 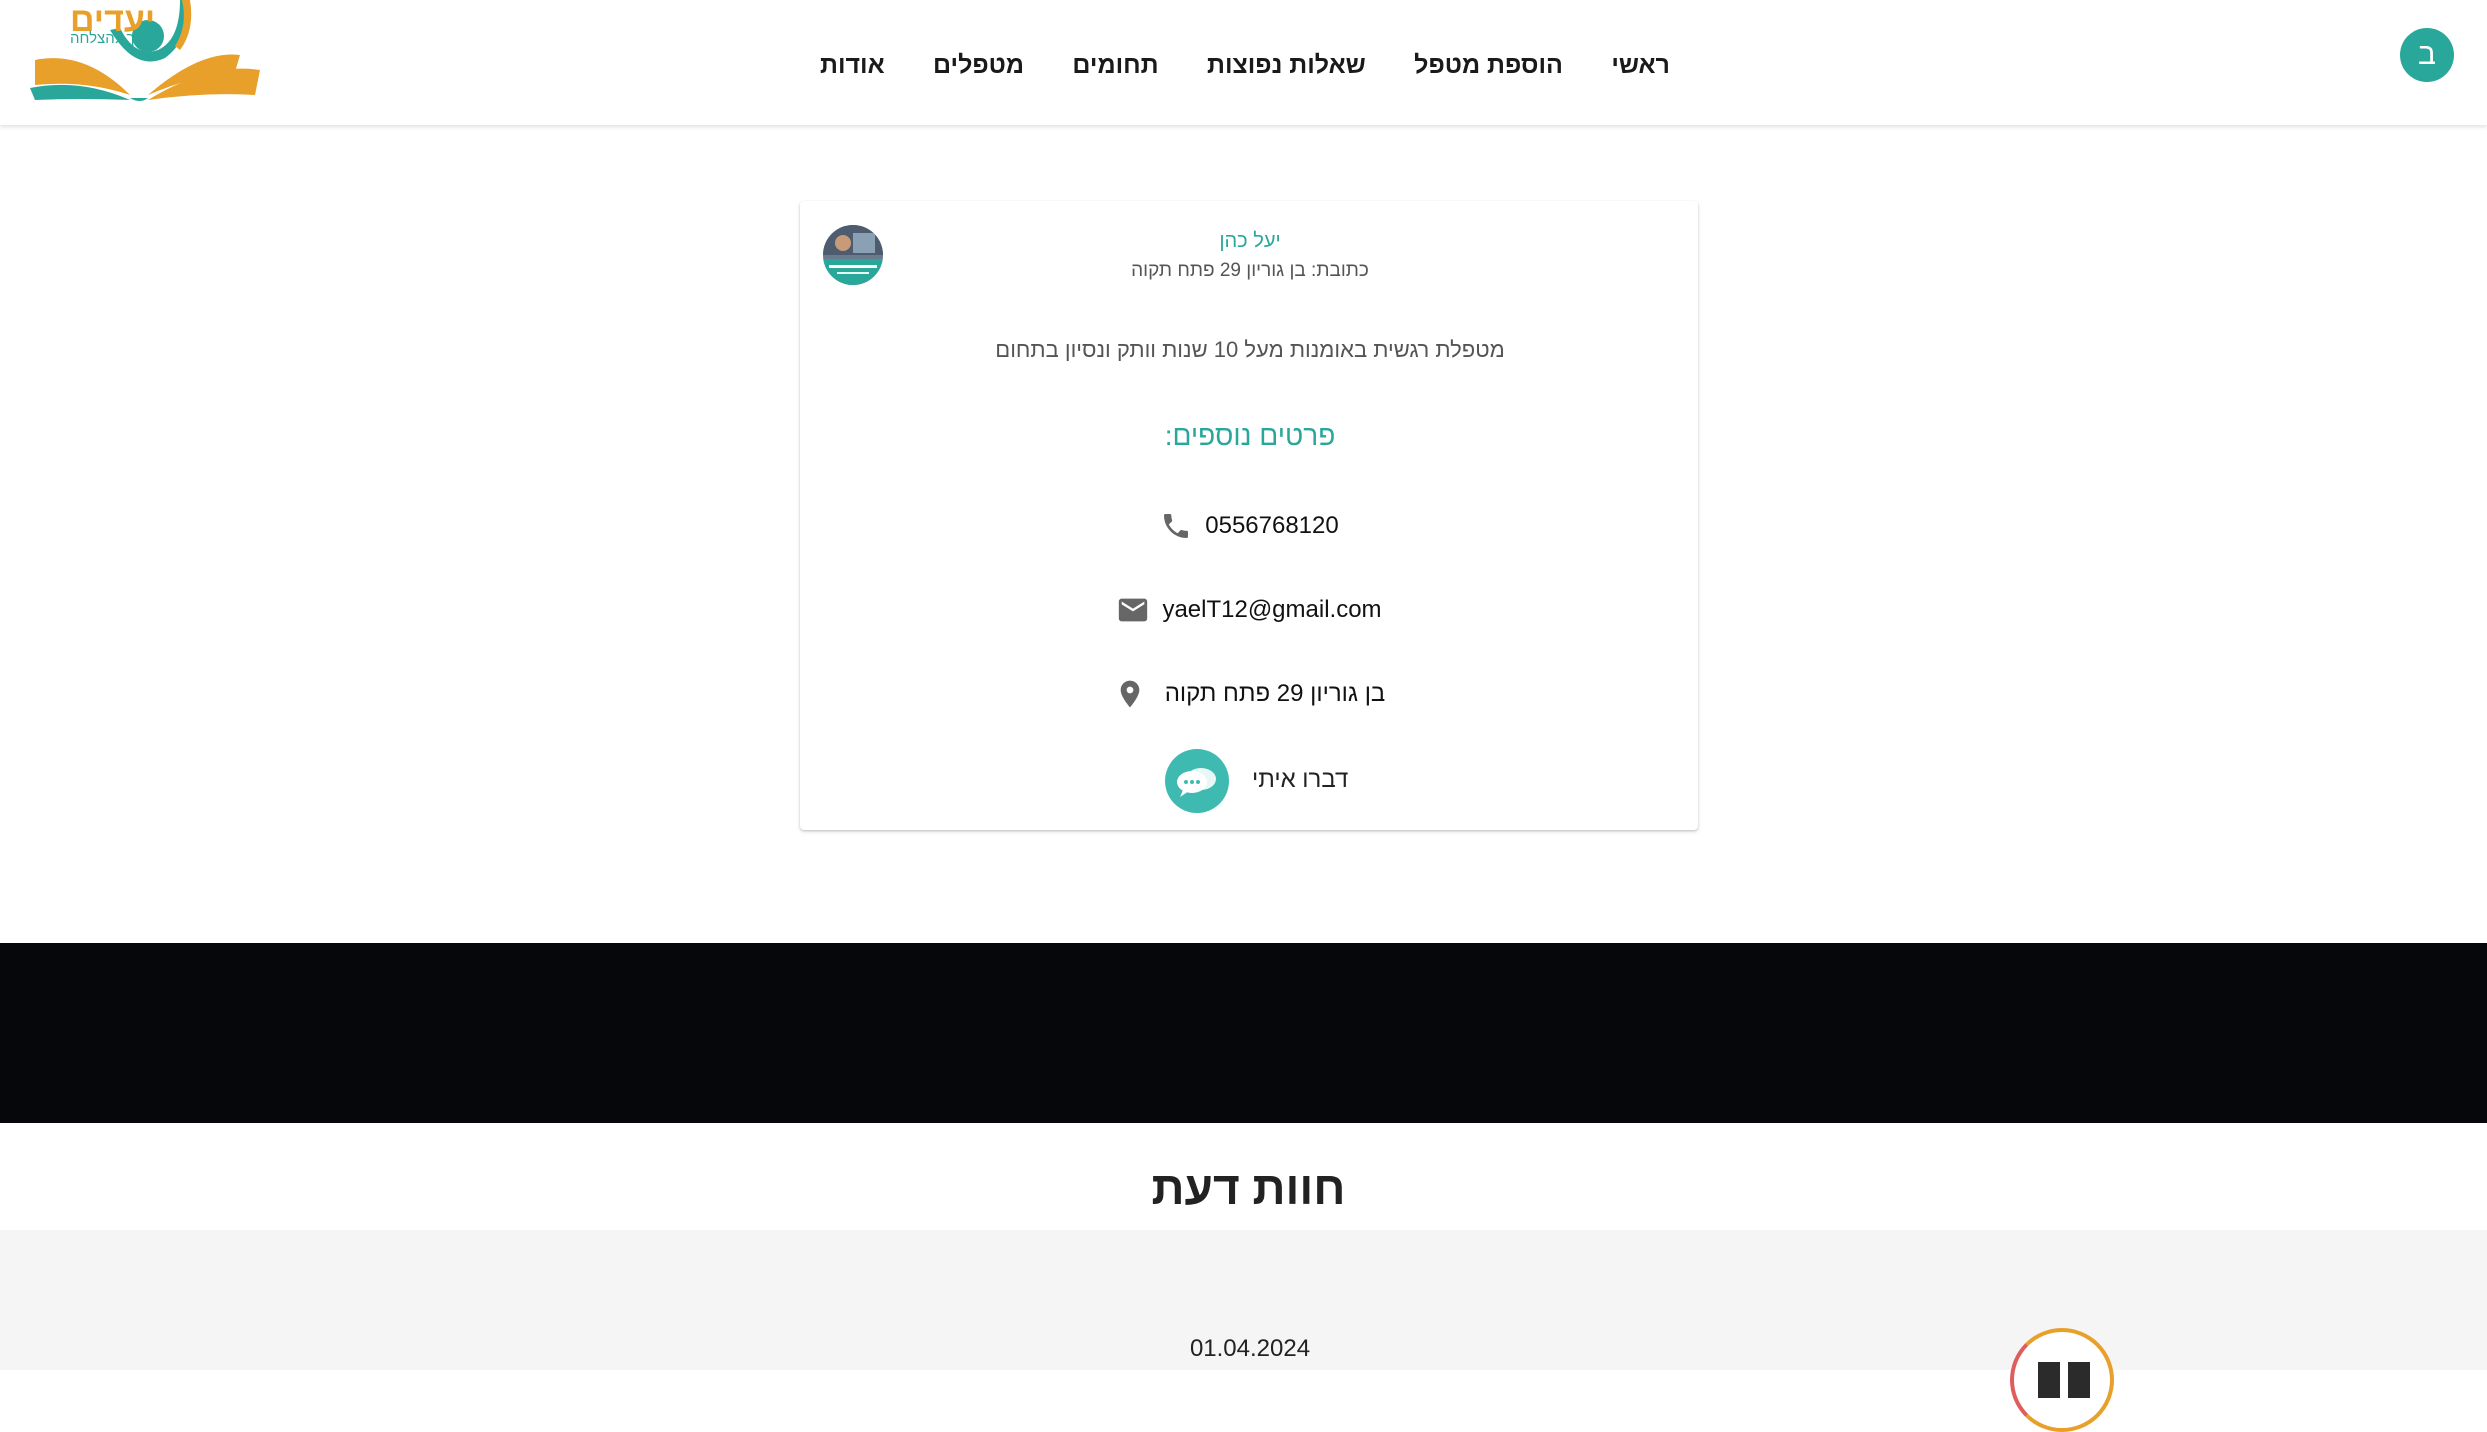 What do you see at coordinates (2427, 55) in the screenshot?
I see `user-avatar: ב` at bounding box center [2427, 55].